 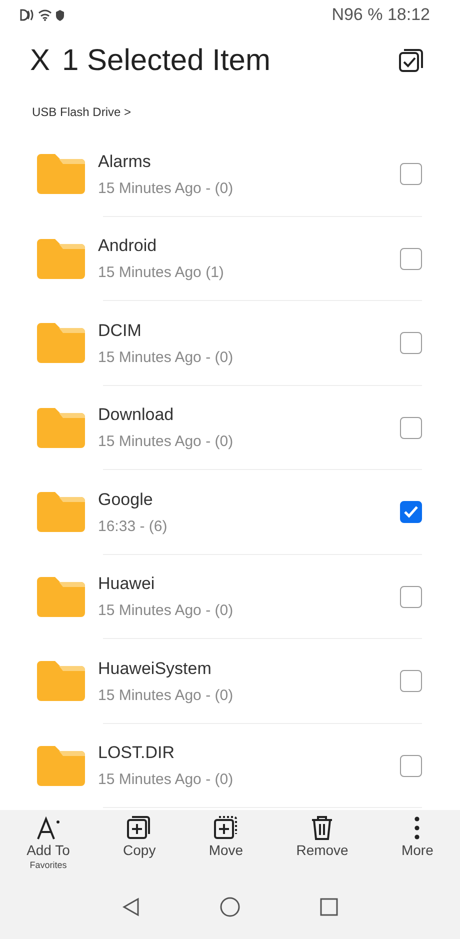 I want to click on copy-icon, so click(x=139, y=828).